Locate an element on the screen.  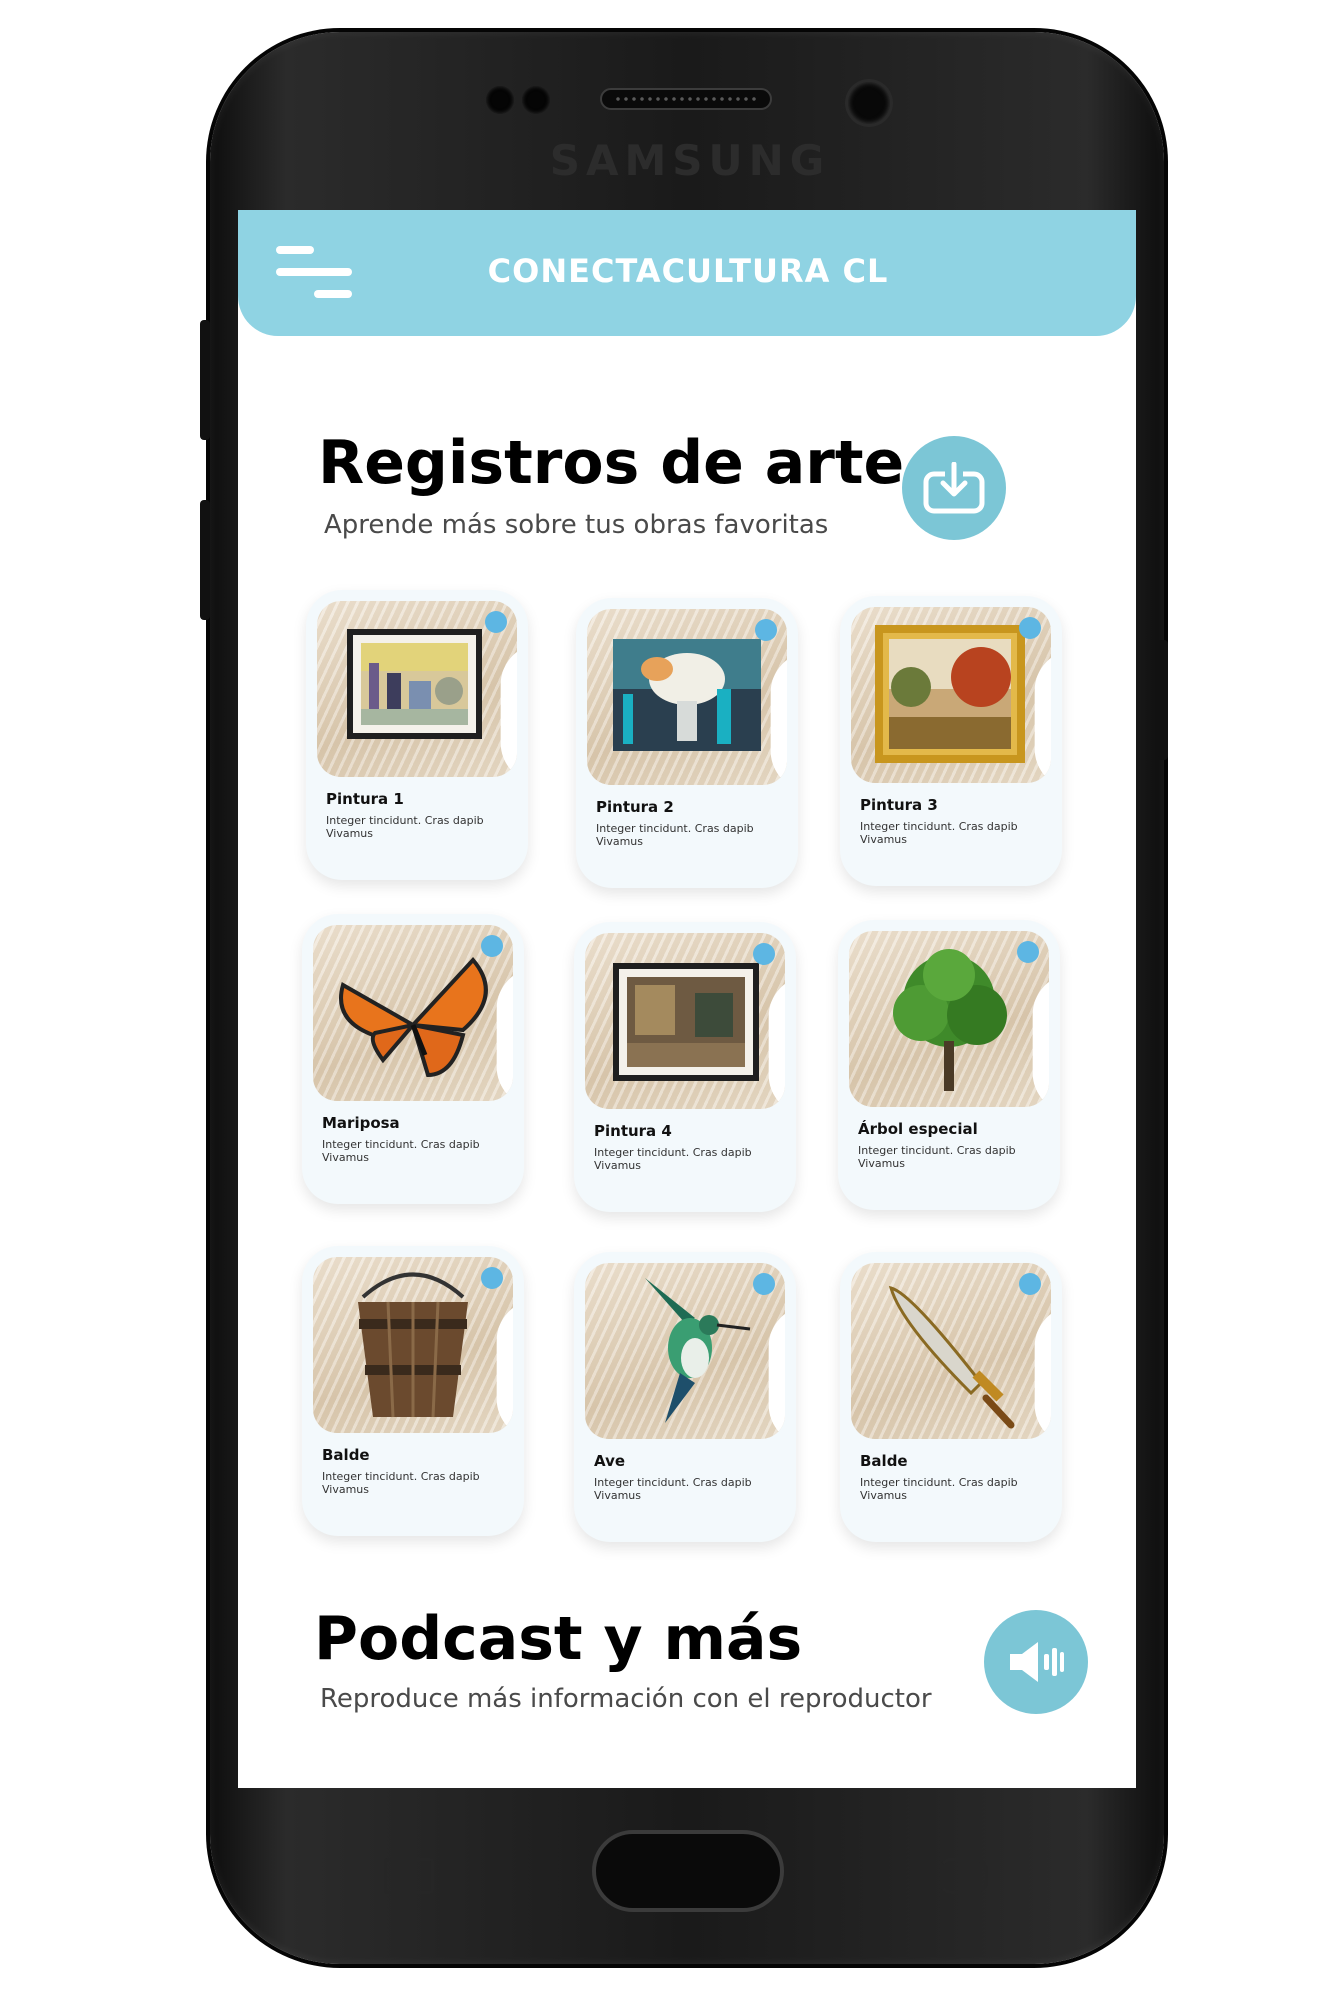
brand-logo: SAMSUNG is located at coordinates (690, 160).